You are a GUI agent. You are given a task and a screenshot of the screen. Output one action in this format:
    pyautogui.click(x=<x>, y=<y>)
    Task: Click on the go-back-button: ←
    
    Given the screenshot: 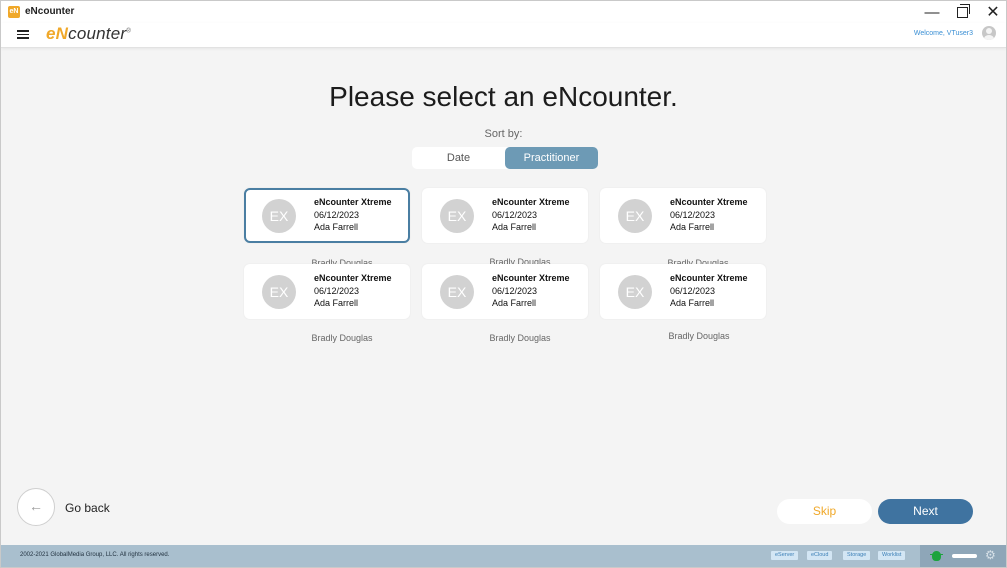 What is the action you would take?
    pyautogui.click(x=36, y=507)
    